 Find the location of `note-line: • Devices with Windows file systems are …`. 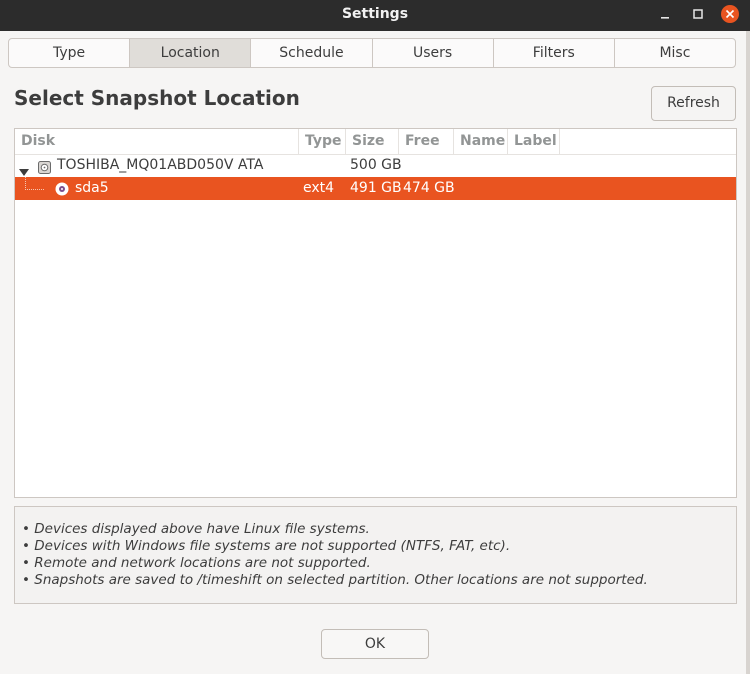

note-line: • Devices with Windows file systems are … is located at coordinates (266, 546).